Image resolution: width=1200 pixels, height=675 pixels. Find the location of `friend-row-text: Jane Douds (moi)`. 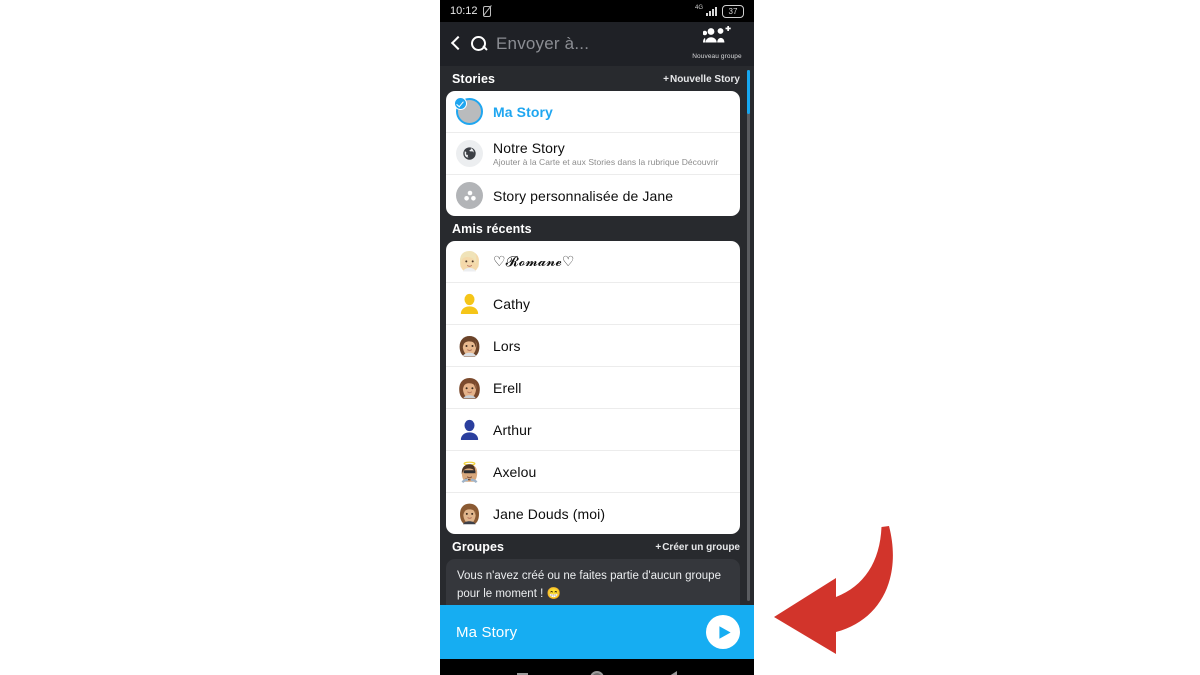

friend-row-text: Jane Douds (moi) is located at coordinates (549, 514).